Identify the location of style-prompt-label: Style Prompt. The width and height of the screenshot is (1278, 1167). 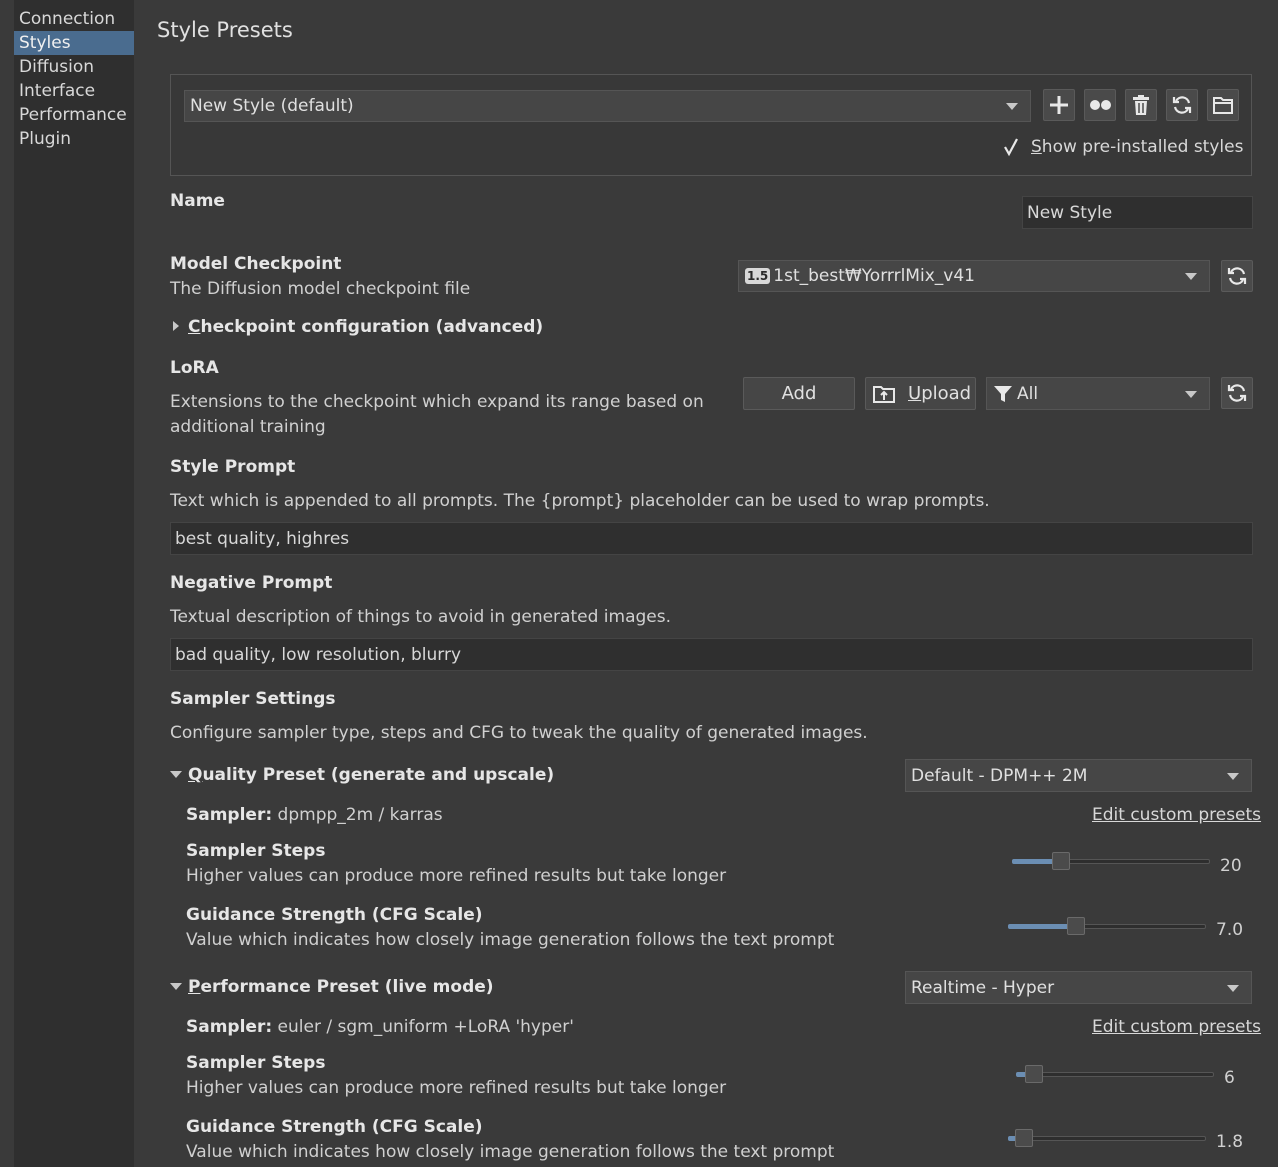
(233, 467).